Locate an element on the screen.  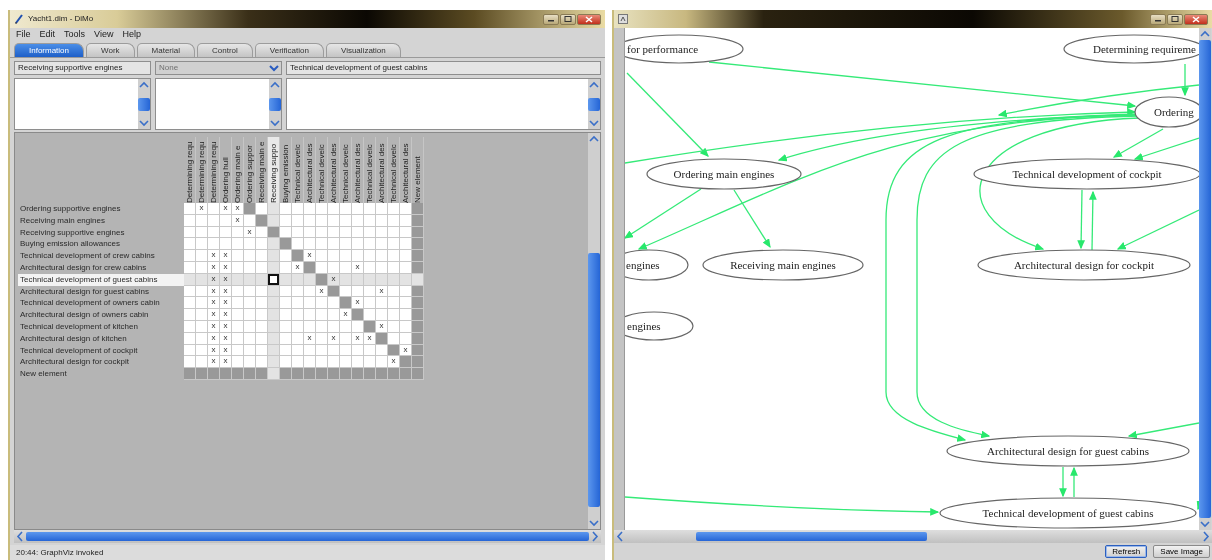
row-label: New element is located at coordinates (101, 374).